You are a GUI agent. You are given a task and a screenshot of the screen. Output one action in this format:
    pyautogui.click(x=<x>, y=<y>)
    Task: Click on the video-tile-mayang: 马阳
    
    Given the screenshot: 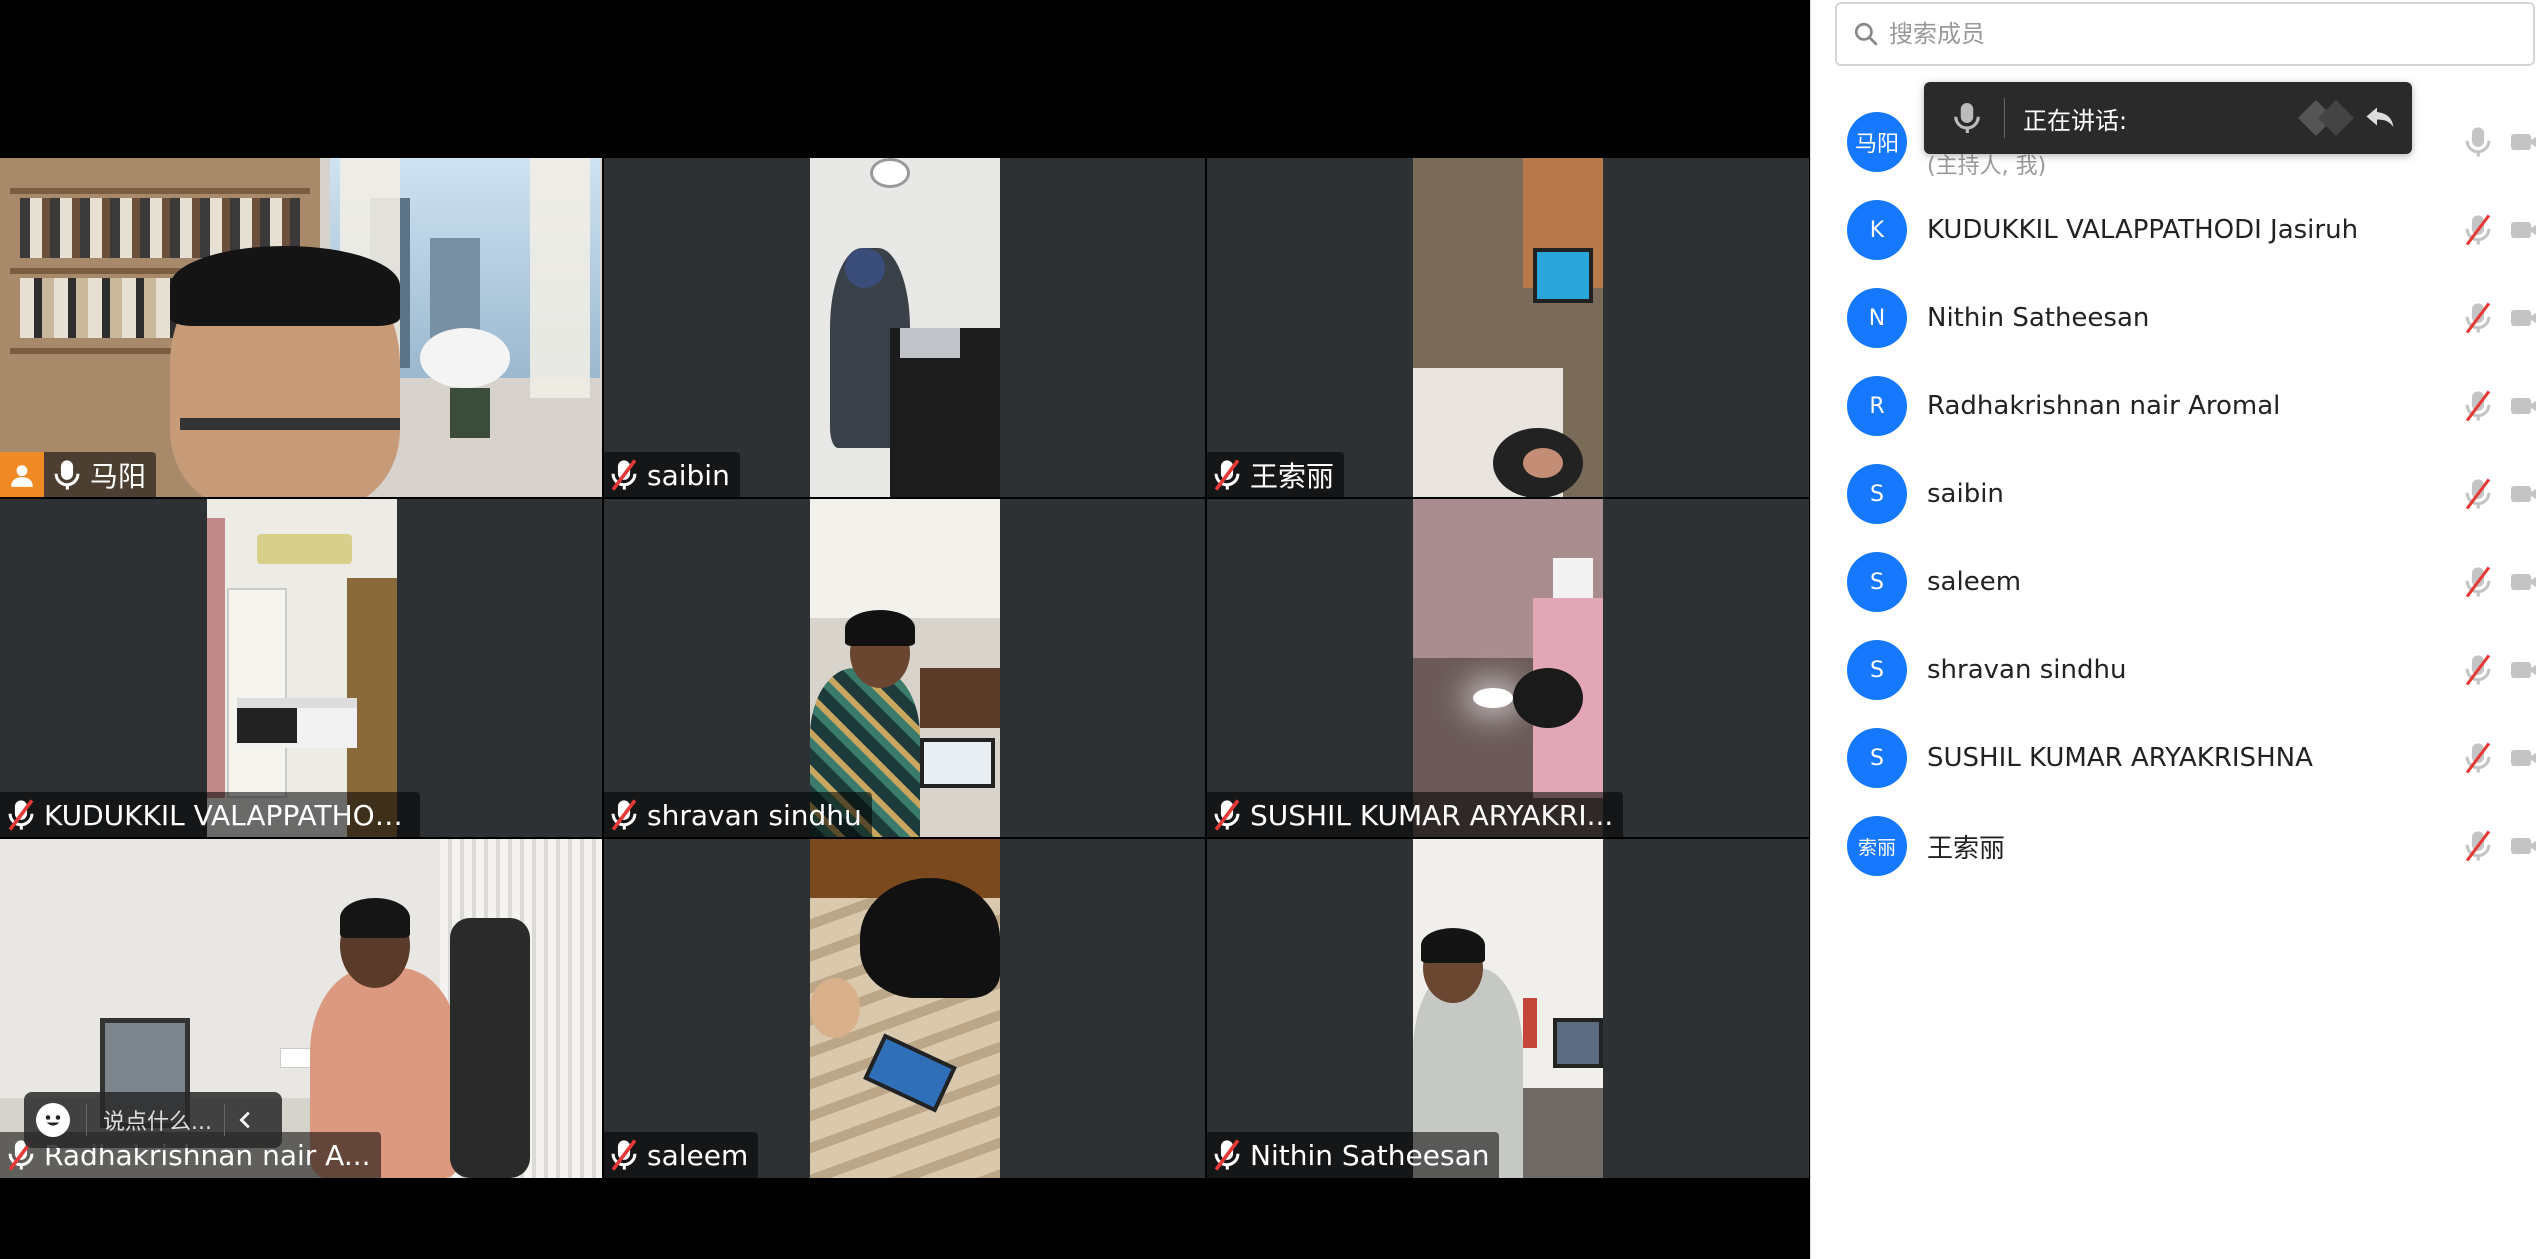 What is the action you would take?
    pyautogui.click(x=301, y=328)
    